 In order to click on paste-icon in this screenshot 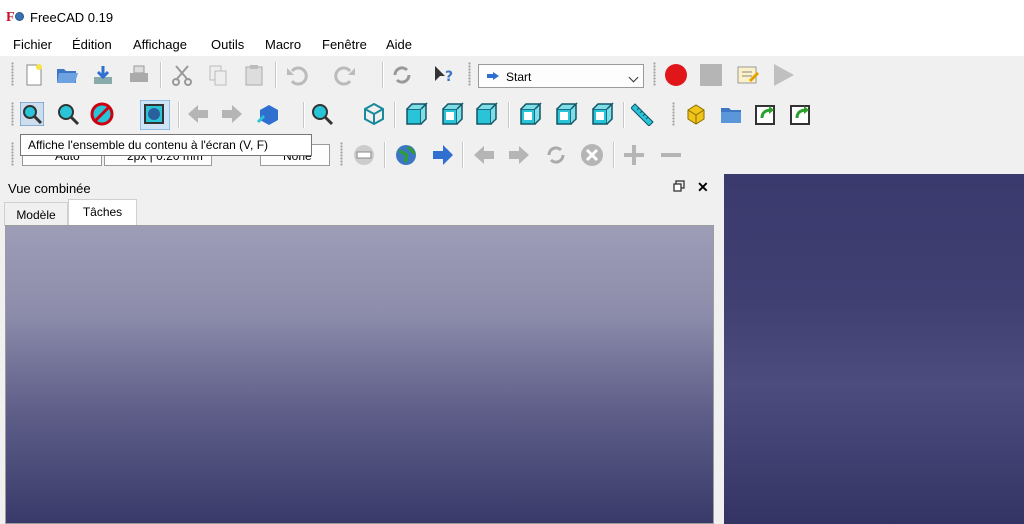, I will do `click(254, 75)`.